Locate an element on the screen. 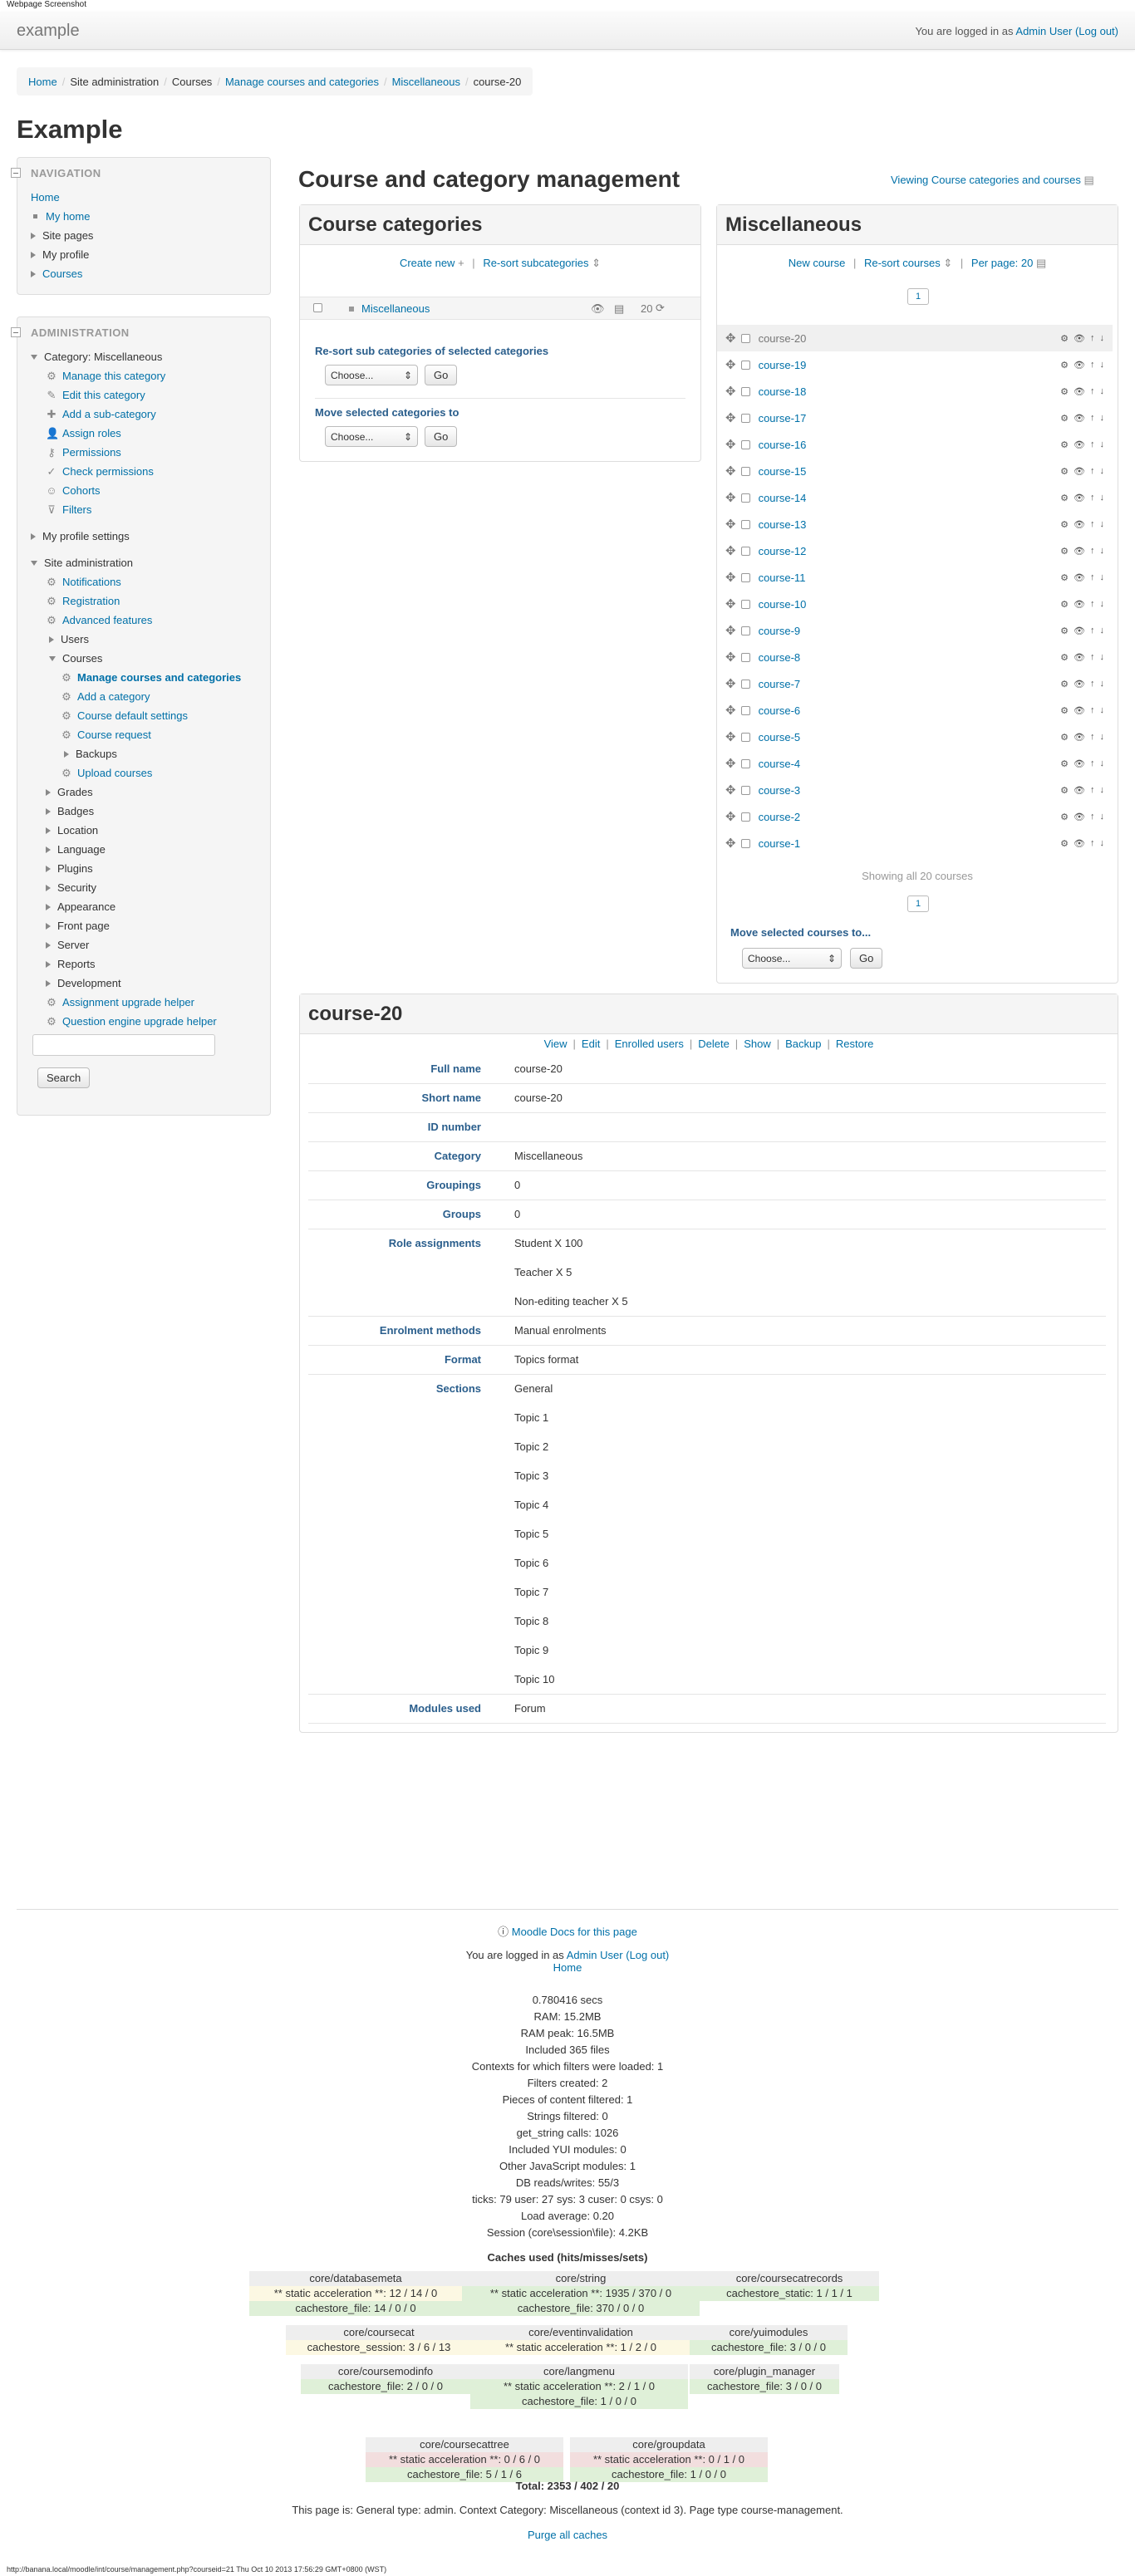 The height and width of the screenshot is (2576, 1135). course-link: course-14 is located at coordinates (783, 498).